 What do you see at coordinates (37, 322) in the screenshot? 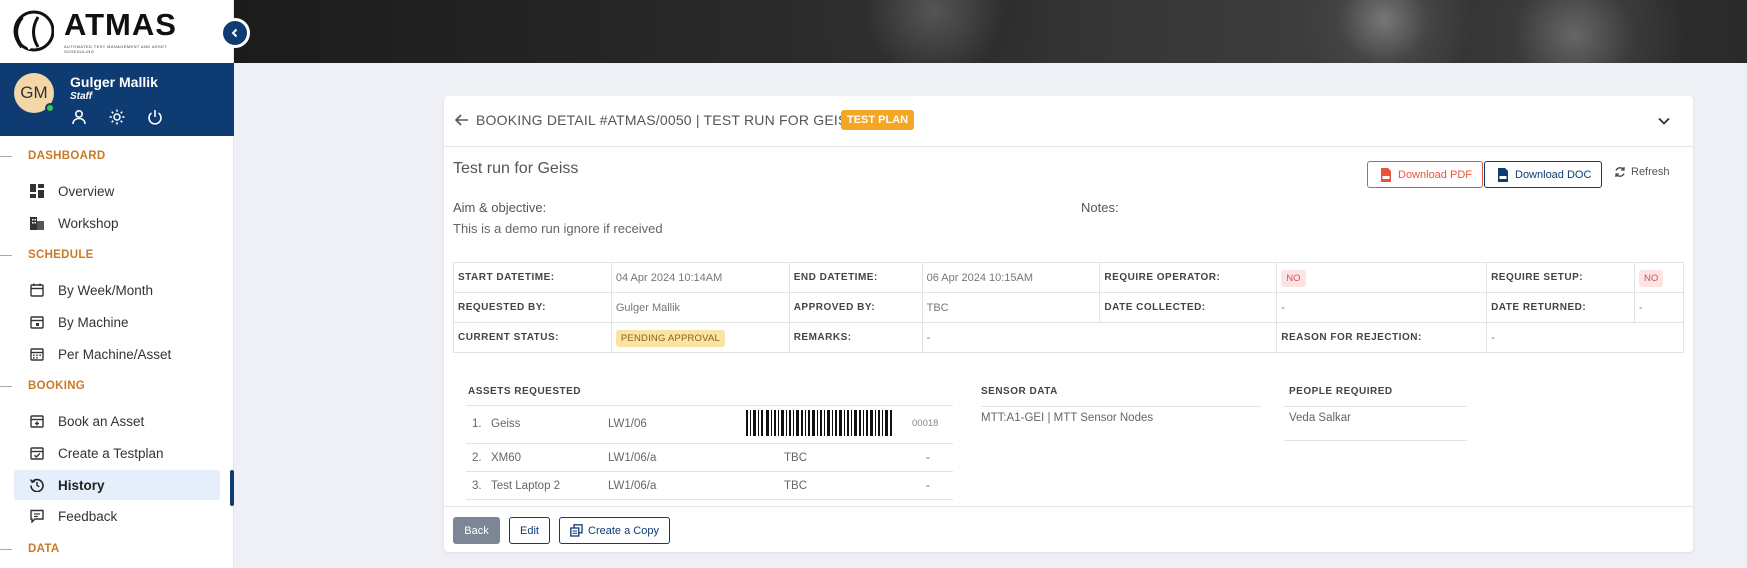
I see `calendar-day-icon` at bounding box center [37, 322].